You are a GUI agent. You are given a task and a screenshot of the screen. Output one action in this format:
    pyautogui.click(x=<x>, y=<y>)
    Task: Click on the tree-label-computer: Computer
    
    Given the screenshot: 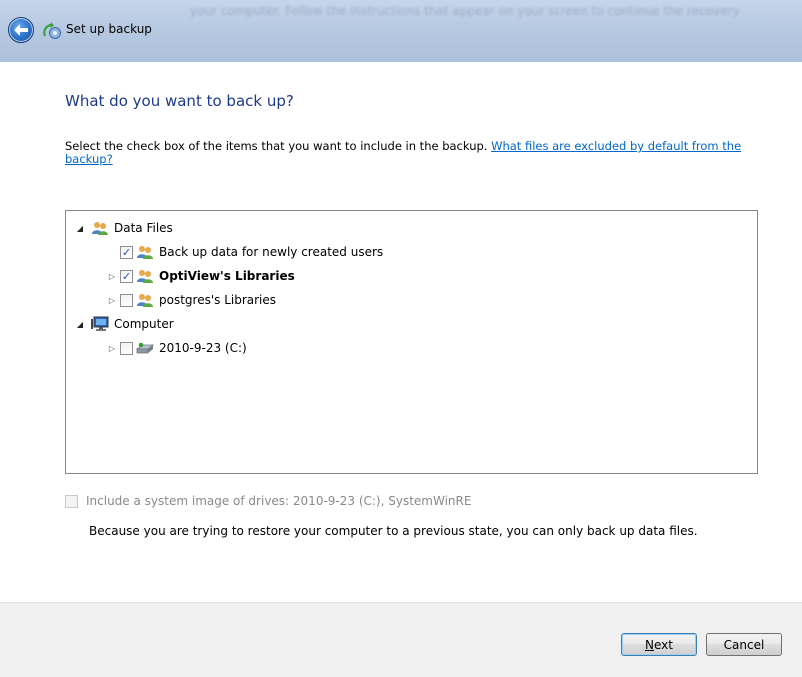 What is the action you would take?
    pyautogui.click(x=144, y=324)
    